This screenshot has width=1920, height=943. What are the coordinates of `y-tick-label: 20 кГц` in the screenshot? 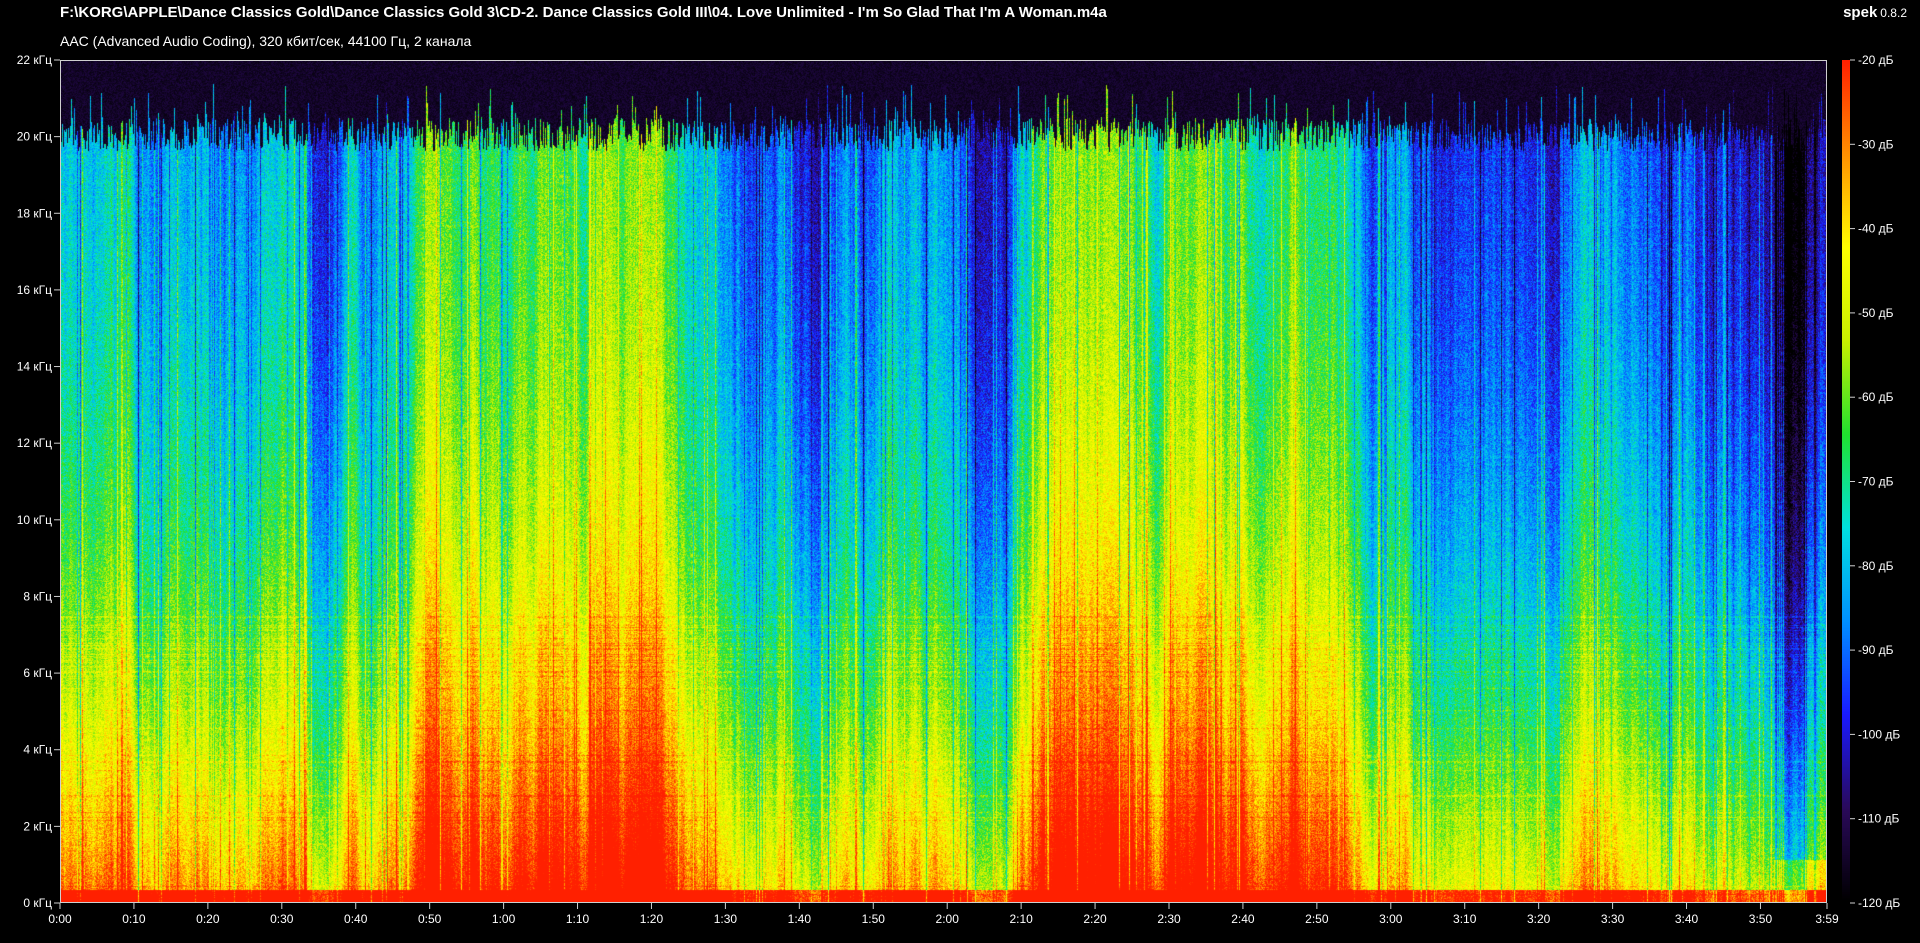 It's located at (34, 137).